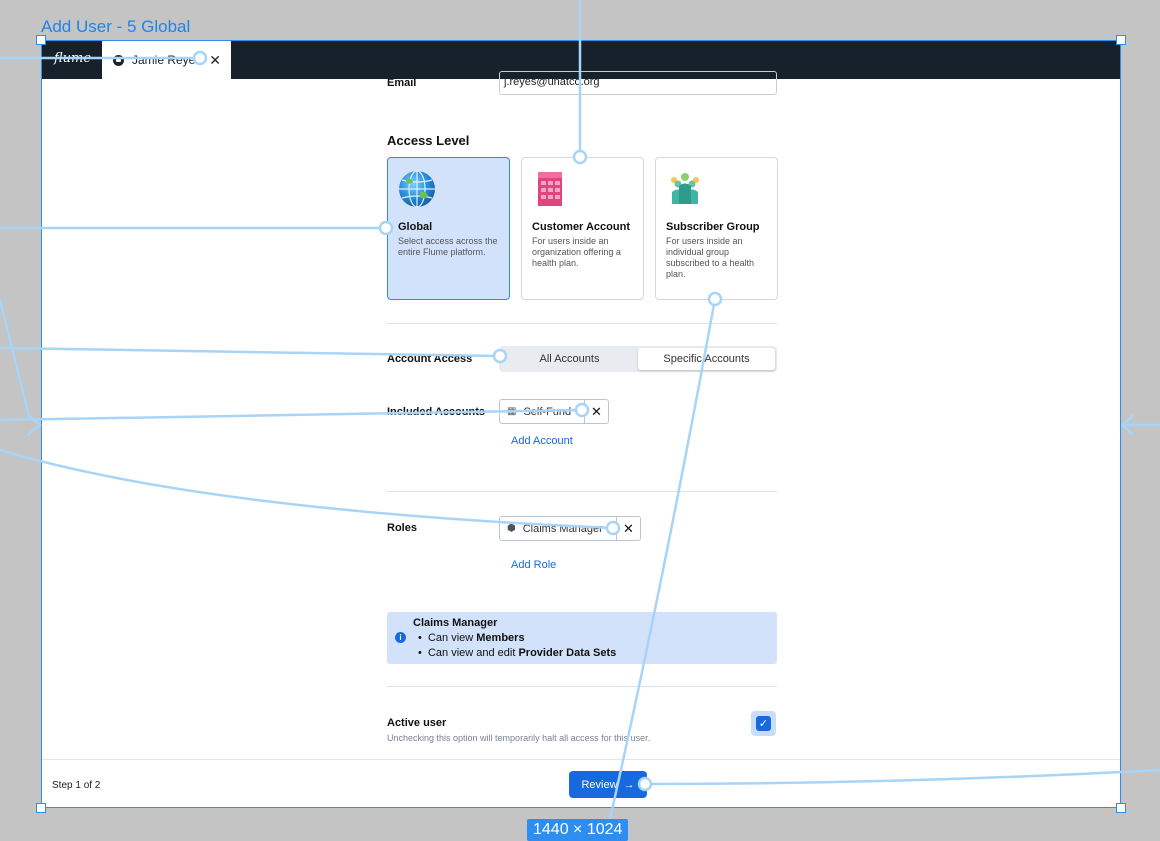  Describe the element at coordinates (599, 784) in the screenshot. I see `review-label: Review` at that location.